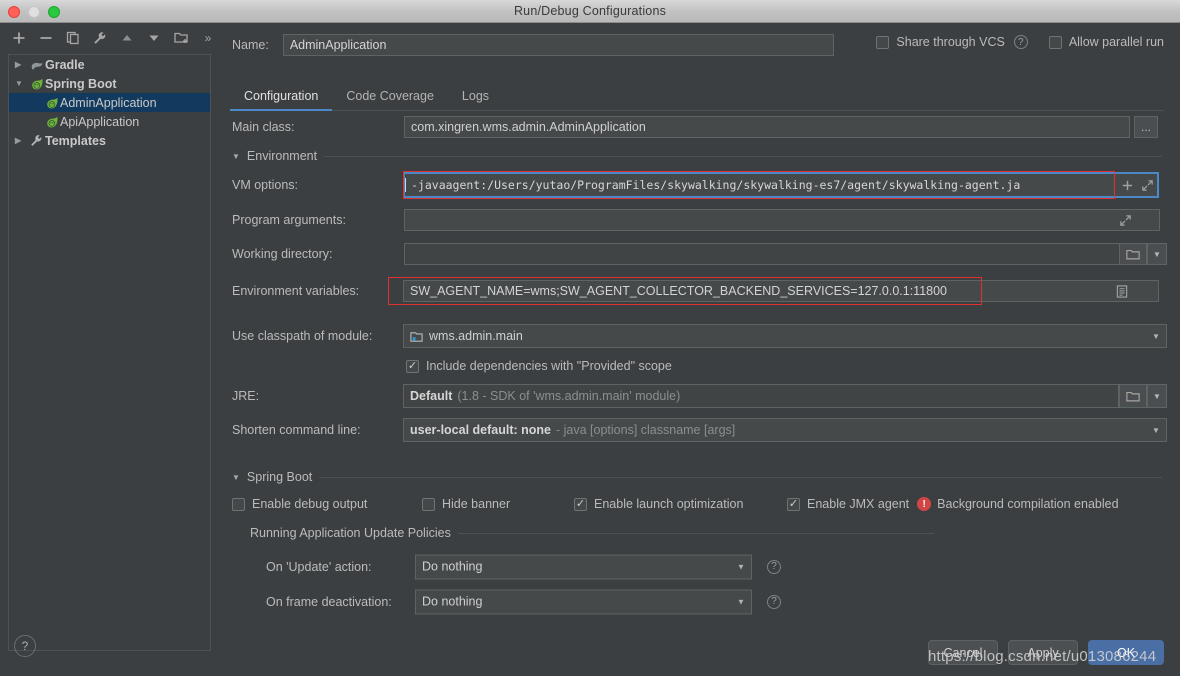 Image resolution: width=1180 pixels, height=676 pixels. Describe the element at coordinates (774, 566) in the screenshot. I see `on-update-action-help-icon: ?` at that location.